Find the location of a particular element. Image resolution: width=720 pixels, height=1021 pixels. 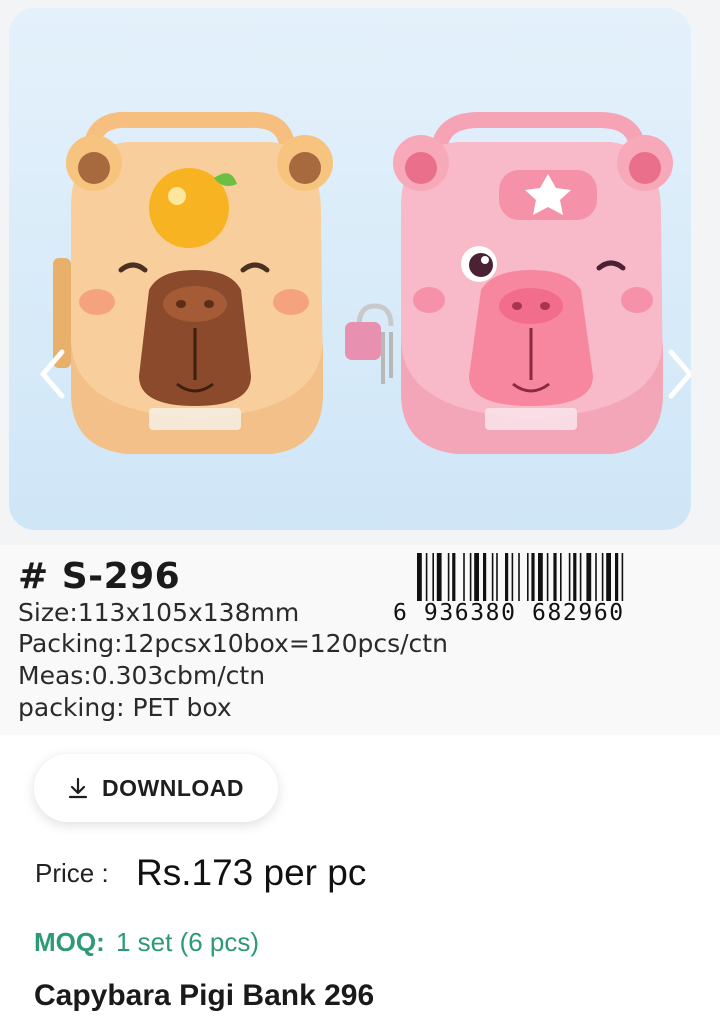

product-title: Capybara Pigi Bank 296 is located at coordinates (204, 995).